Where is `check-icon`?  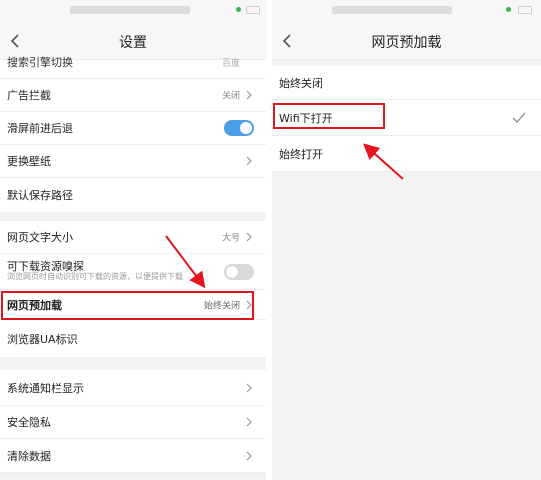 check-icon is located at coordinates (519, 117).